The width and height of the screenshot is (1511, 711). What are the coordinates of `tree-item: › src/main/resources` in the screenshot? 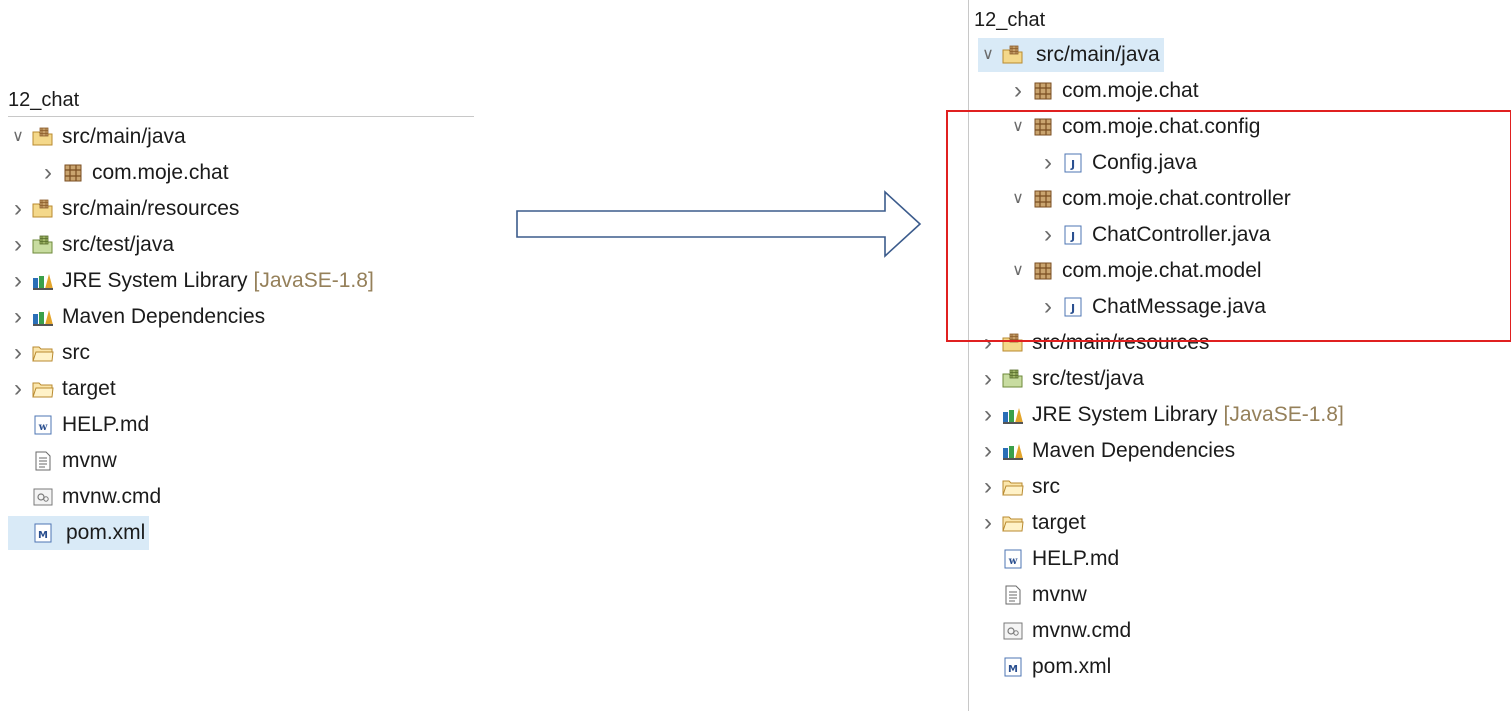 It's located at (123, 209).